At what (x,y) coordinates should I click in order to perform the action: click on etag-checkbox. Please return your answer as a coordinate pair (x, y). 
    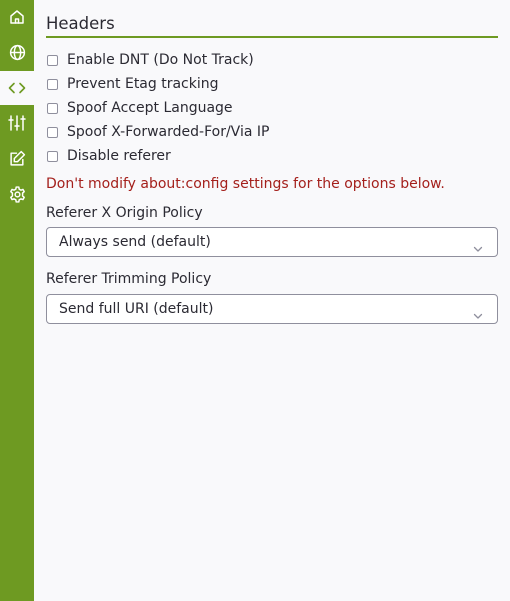
    Looking at the image, I should click on (52, 84).